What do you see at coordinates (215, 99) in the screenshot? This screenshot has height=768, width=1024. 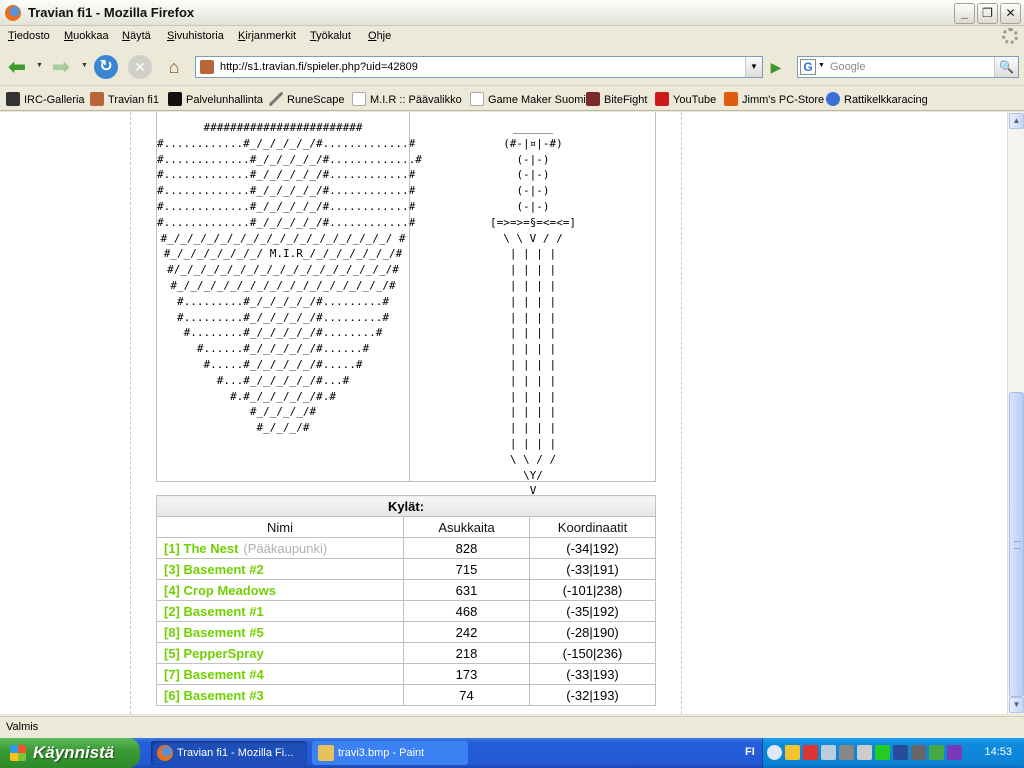 I see `bookmark-palvelunhallinta: Palvelunhallinta` at bounding box center [215, 99].